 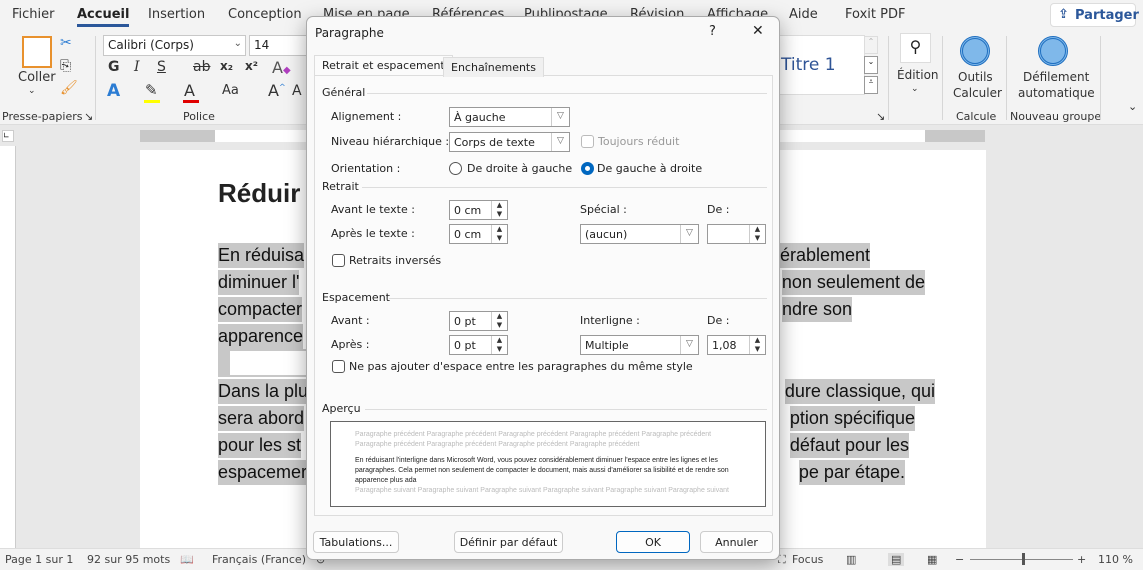 What do you see at coordinates (871, 45) in the screenshot?
I see `gallery-up-icon: ⌃` at bounding box center [871, 45].